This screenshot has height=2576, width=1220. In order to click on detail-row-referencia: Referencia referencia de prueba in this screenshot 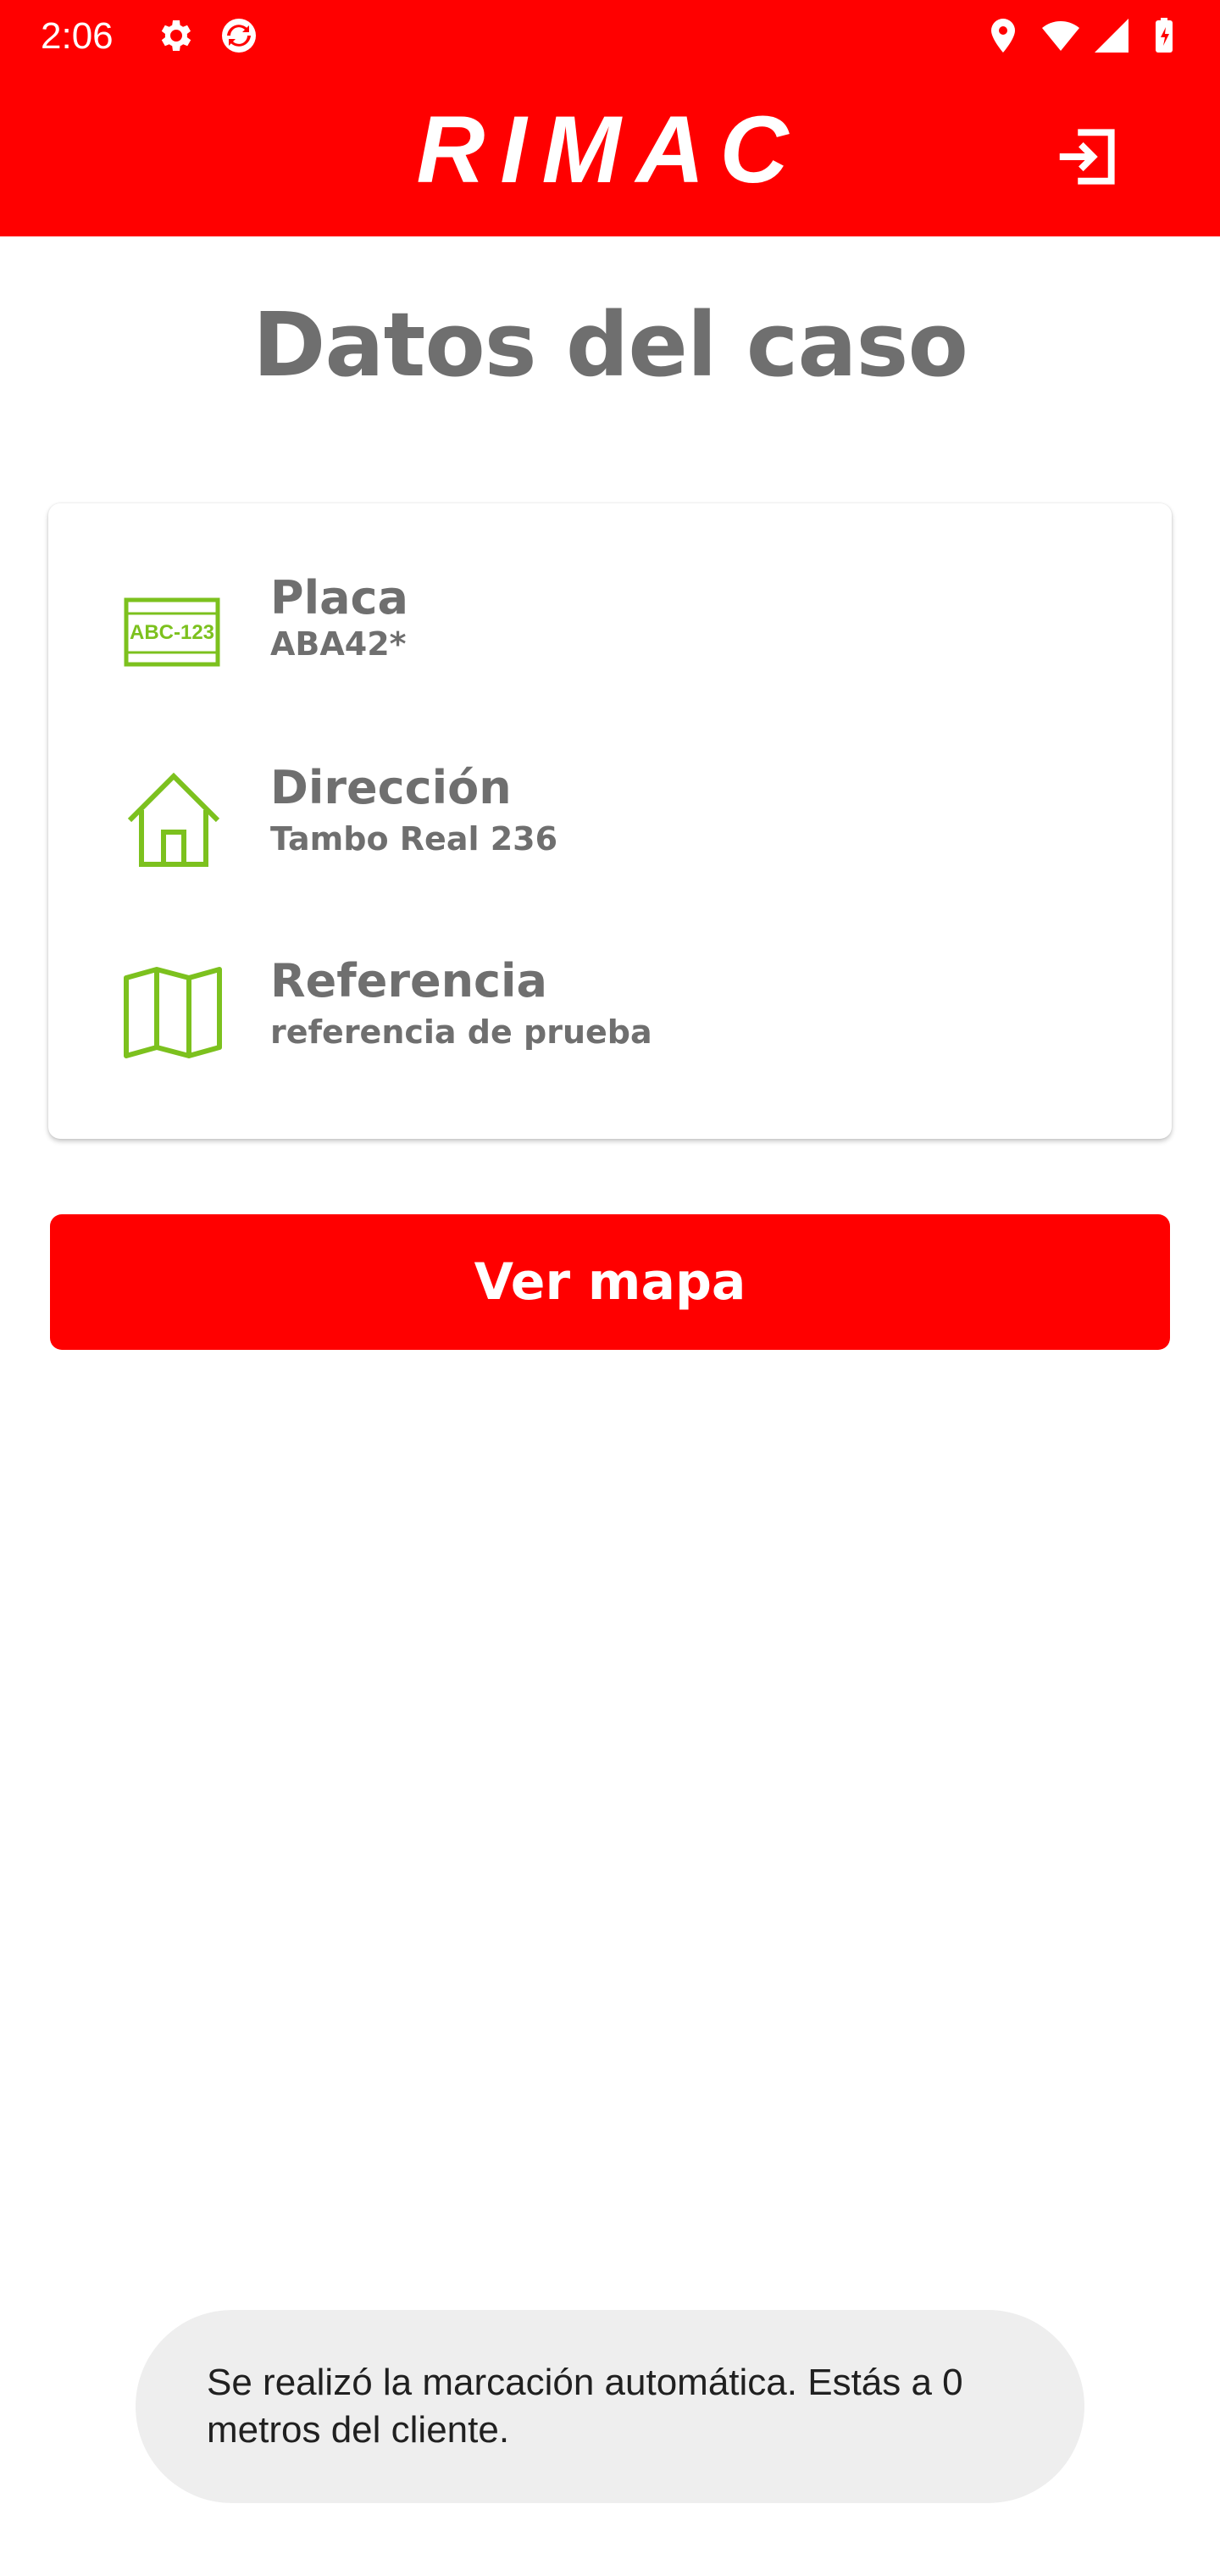, I will do `click(610, 1030)`.